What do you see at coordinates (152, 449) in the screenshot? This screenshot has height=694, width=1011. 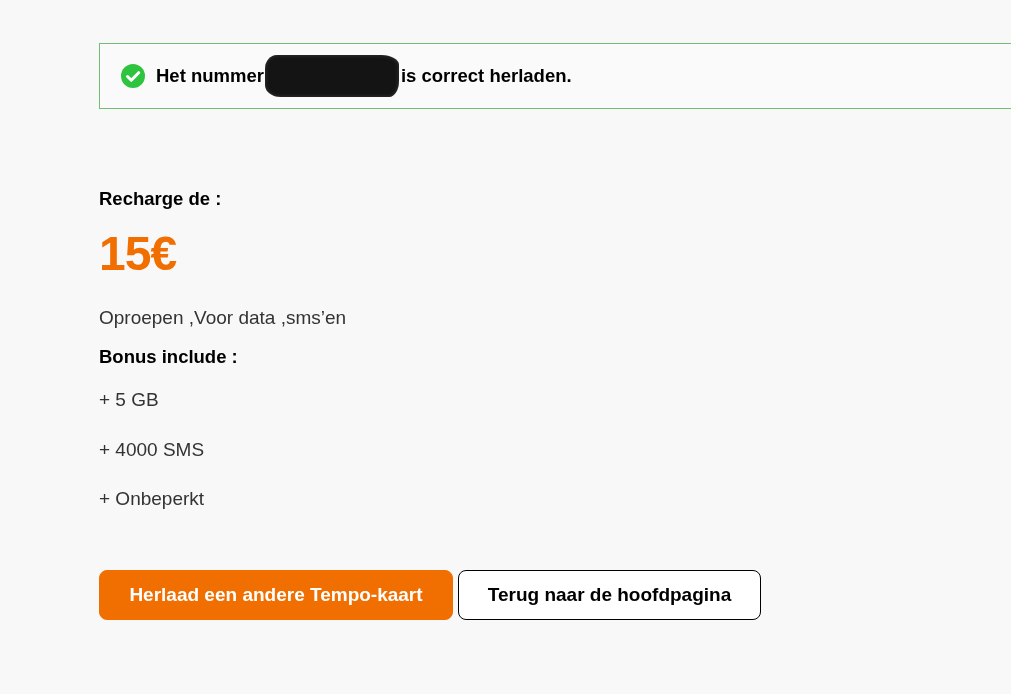 I see `bonus-item: + 4000 SMS` at bounding box center [152, 449].